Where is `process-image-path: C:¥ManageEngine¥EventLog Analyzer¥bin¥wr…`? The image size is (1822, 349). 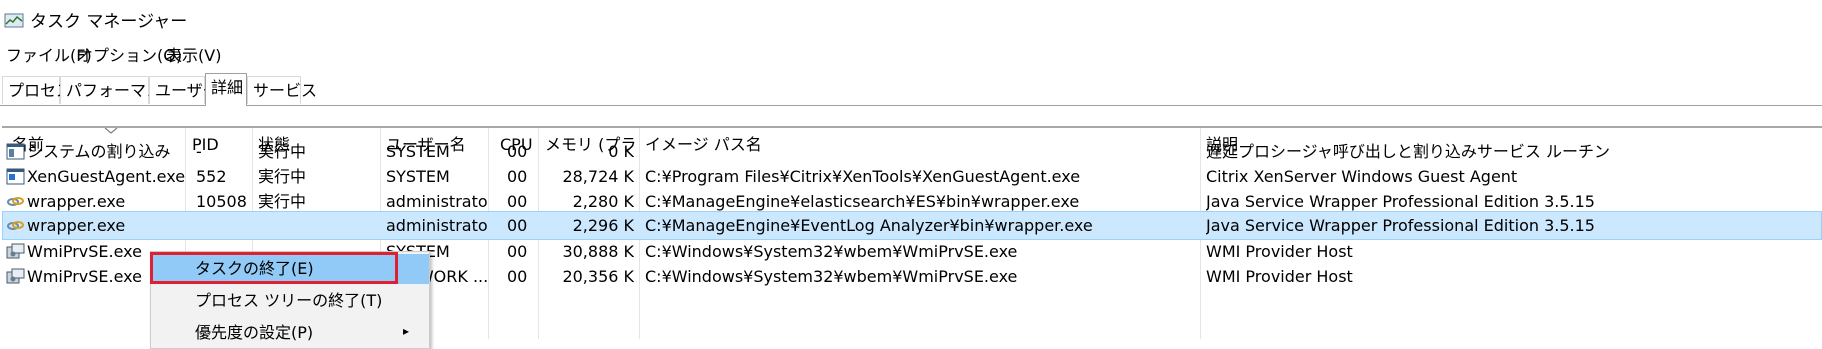 process-image-path: C:¥ManageEngine¥EventLog Analyzer¥bin¥wr… is located at coordinates (869, 225).